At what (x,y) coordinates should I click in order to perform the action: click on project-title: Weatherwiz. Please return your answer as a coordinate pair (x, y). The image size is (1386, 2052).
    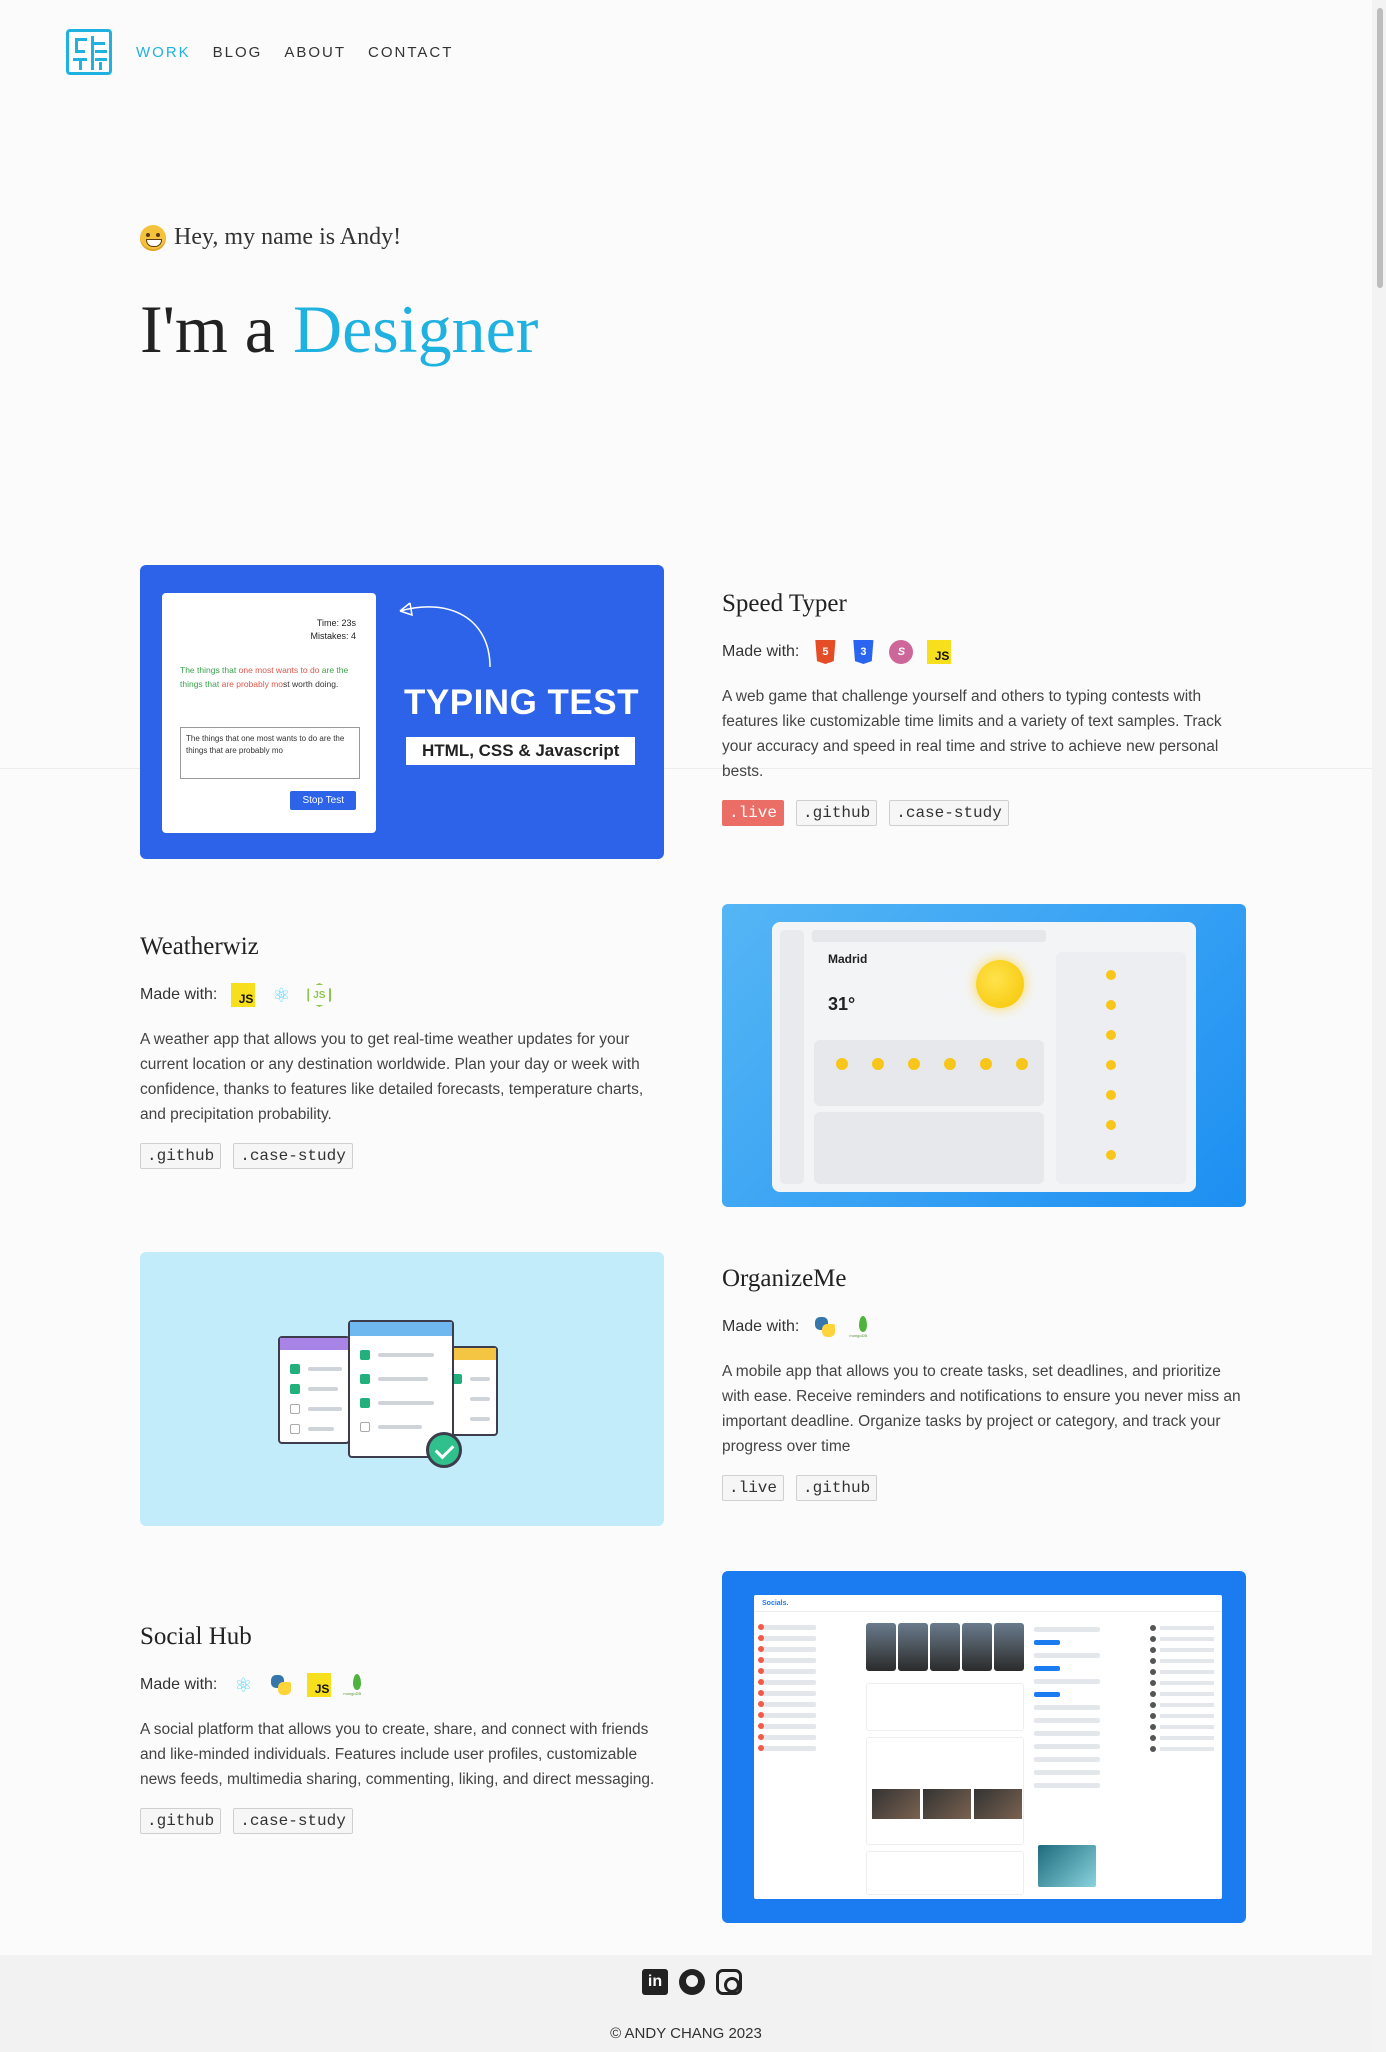
    Looking at the image, I should click on (199, 946).